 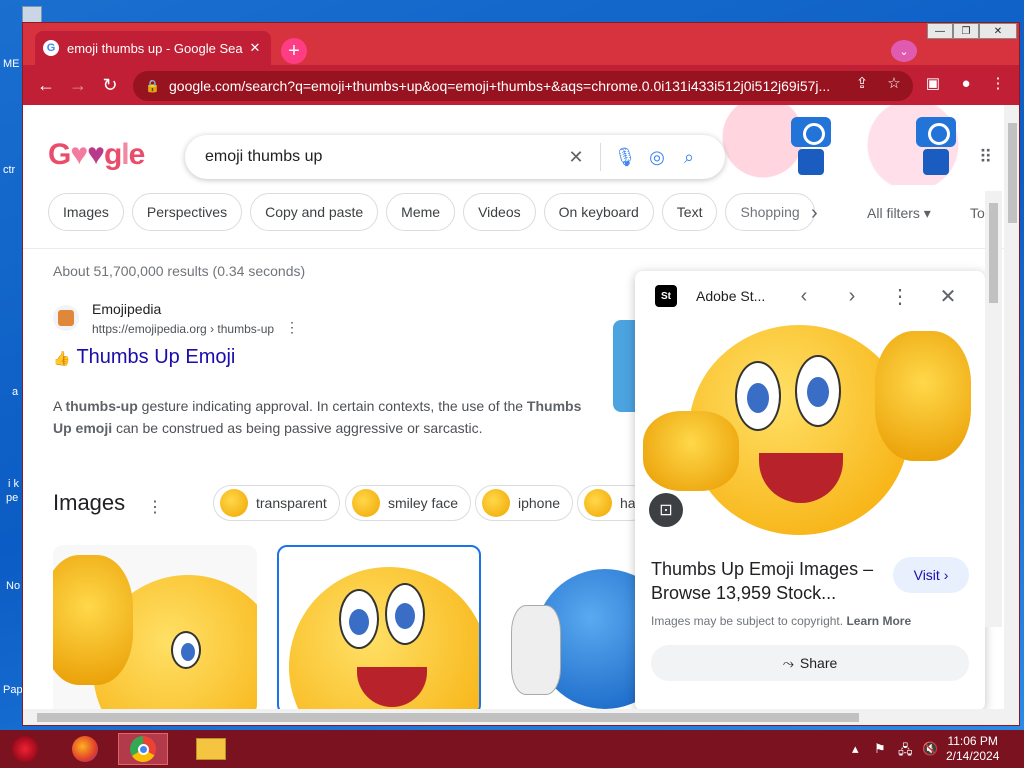 I want to click on chip-videos: Videos, so click(x=499, y=212).